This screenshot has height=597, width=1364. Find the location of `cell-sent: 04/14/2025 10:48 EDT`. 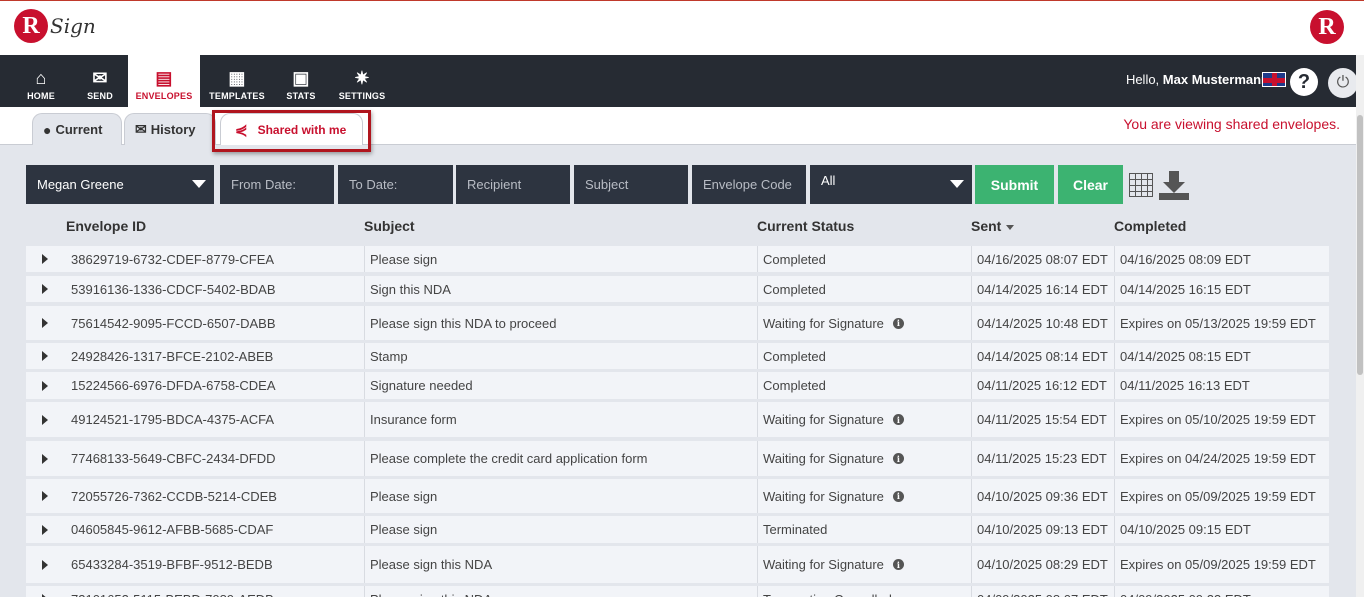

cell-sent: 04/14/2025 10:48 EDT is located at coordinates (1042, 323).